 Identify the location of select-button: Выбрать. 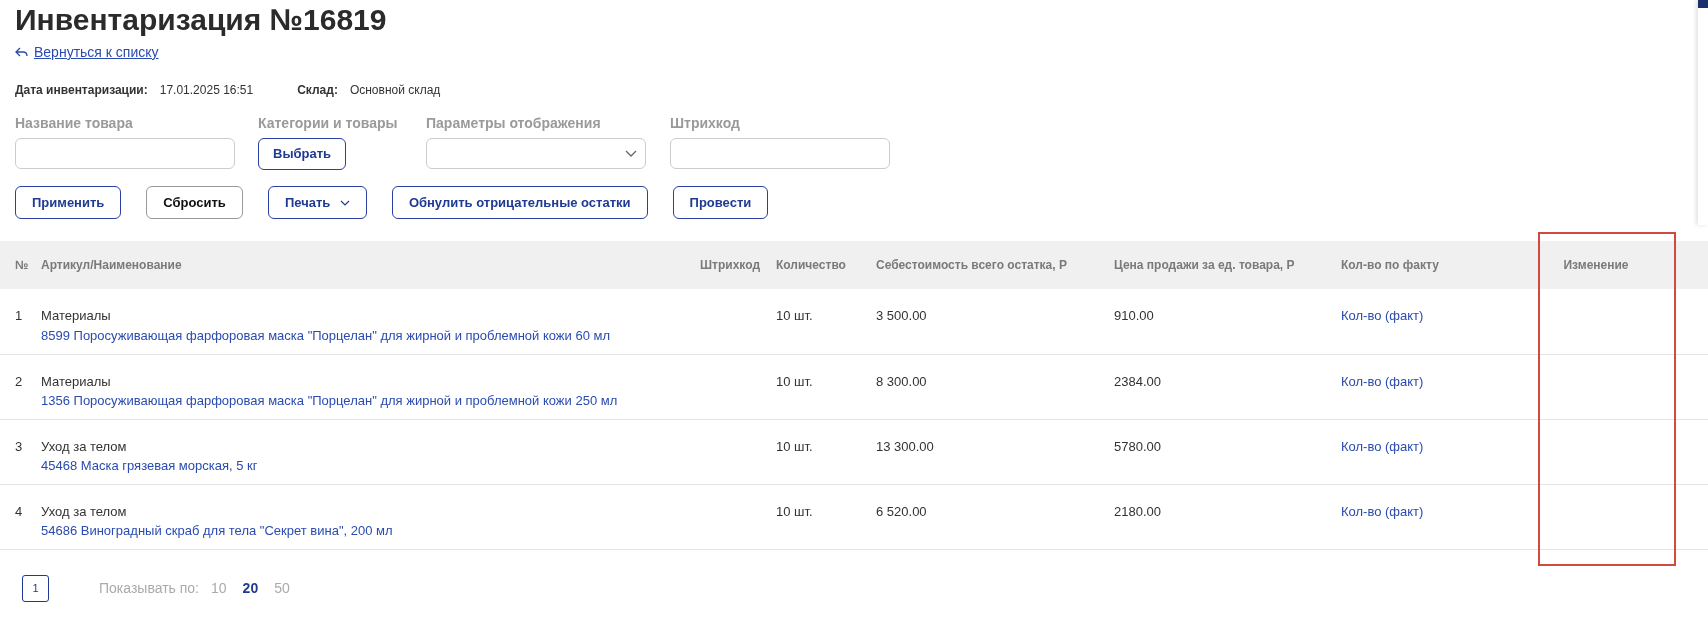
(302, 154).